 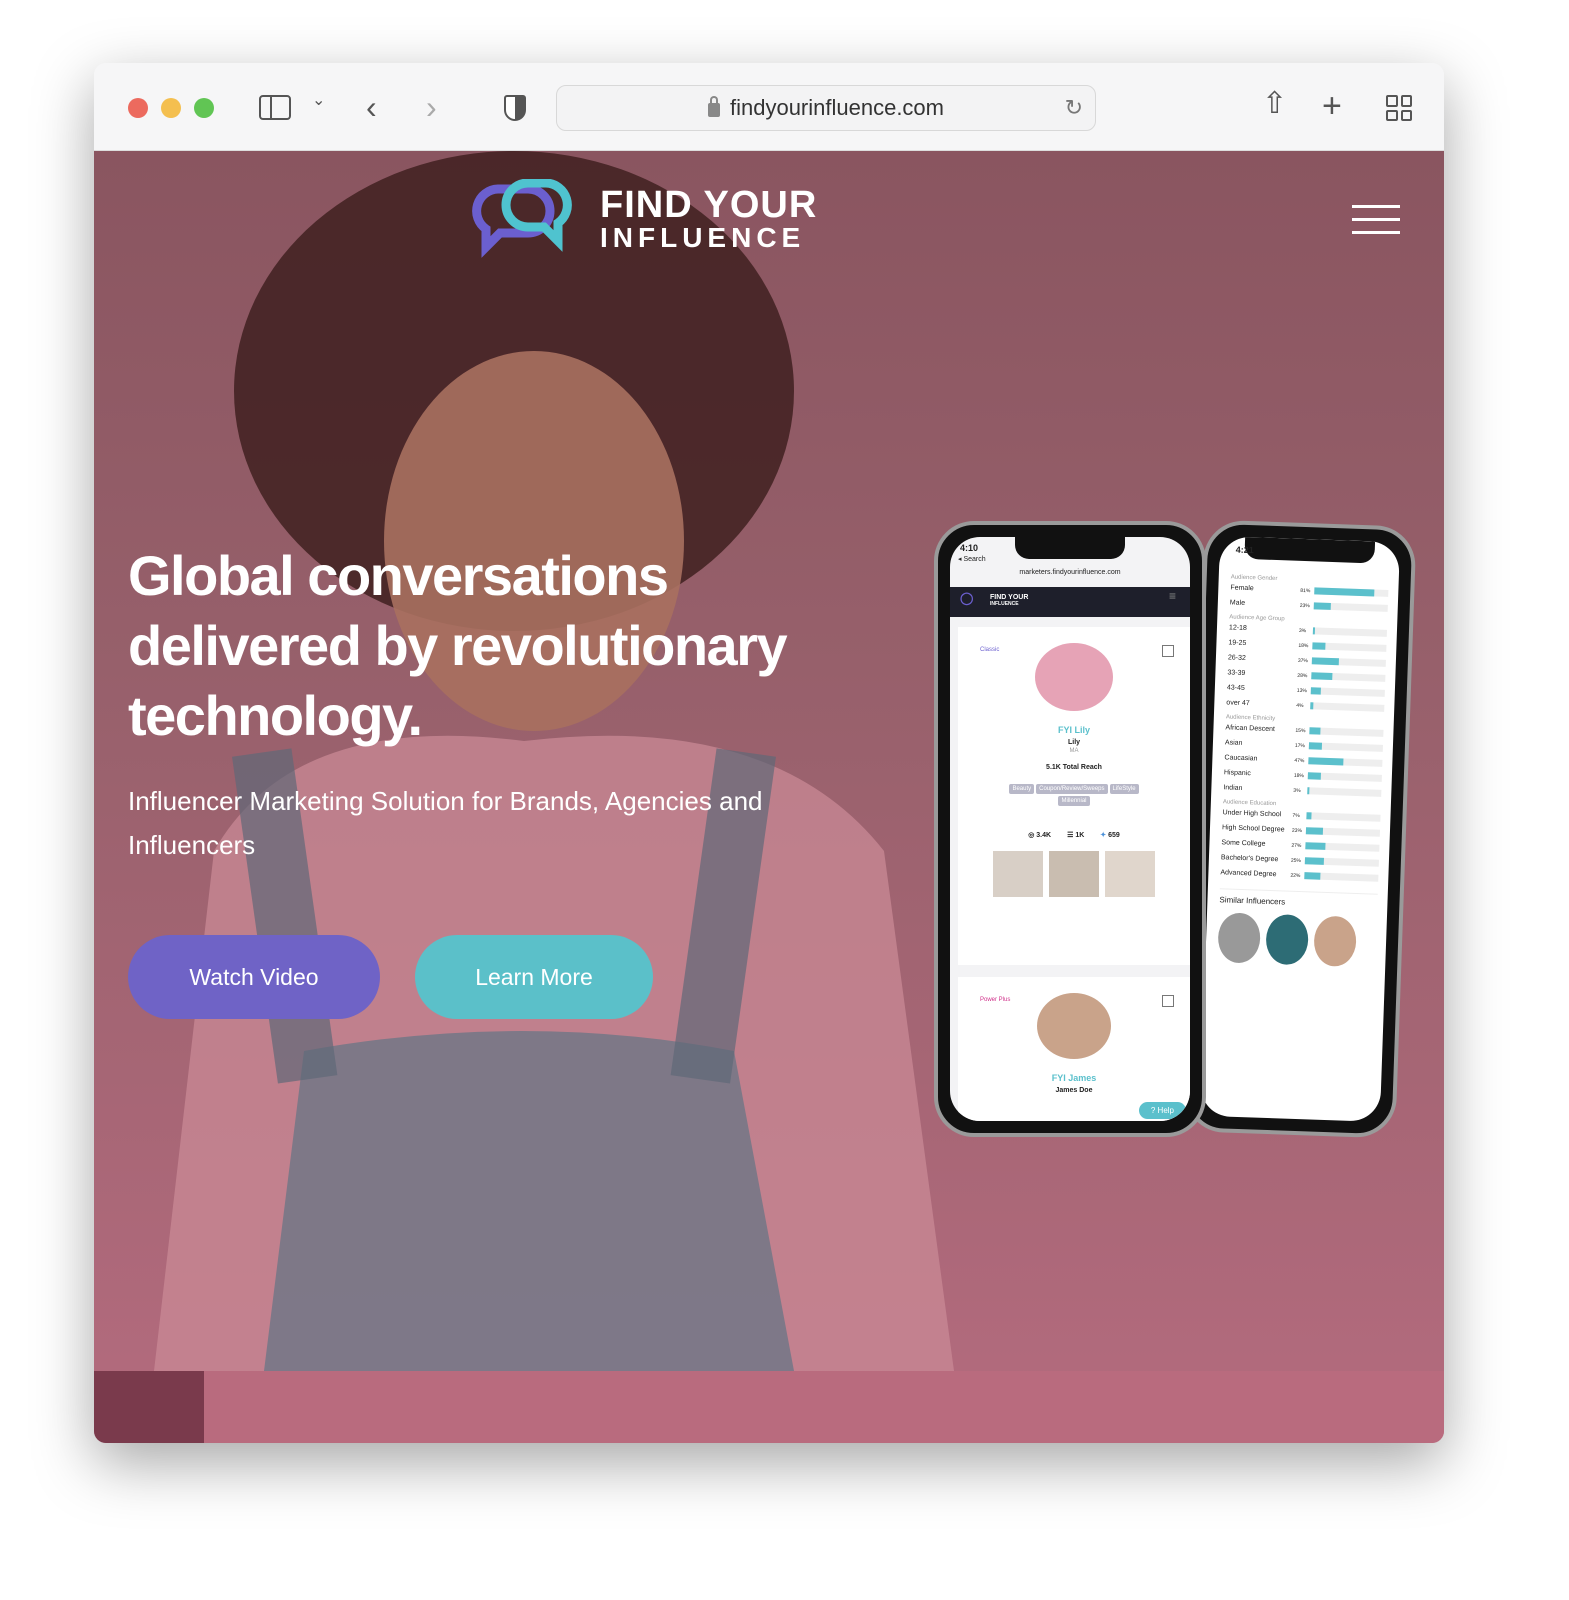 What do you see at coordinates (1296, 815) in the screenshot?
I see `stat-percent: 7%` at bounding box center [1296, 815].